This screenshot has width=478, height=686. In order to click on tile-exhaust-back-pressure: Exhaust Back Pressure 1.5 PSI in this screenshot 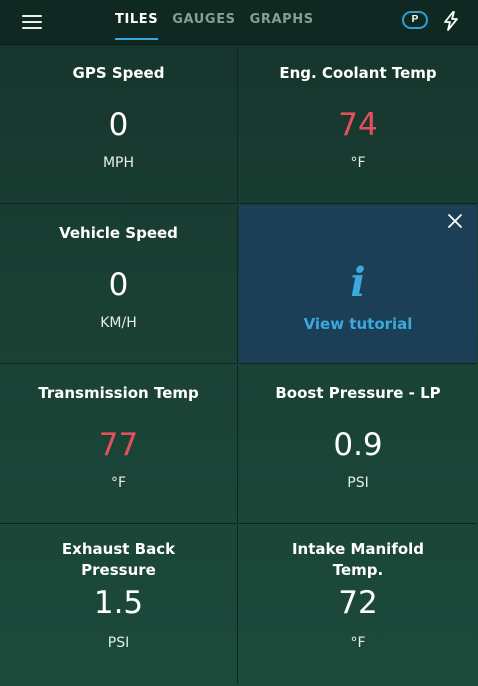, I will do `click(119, 604)`.